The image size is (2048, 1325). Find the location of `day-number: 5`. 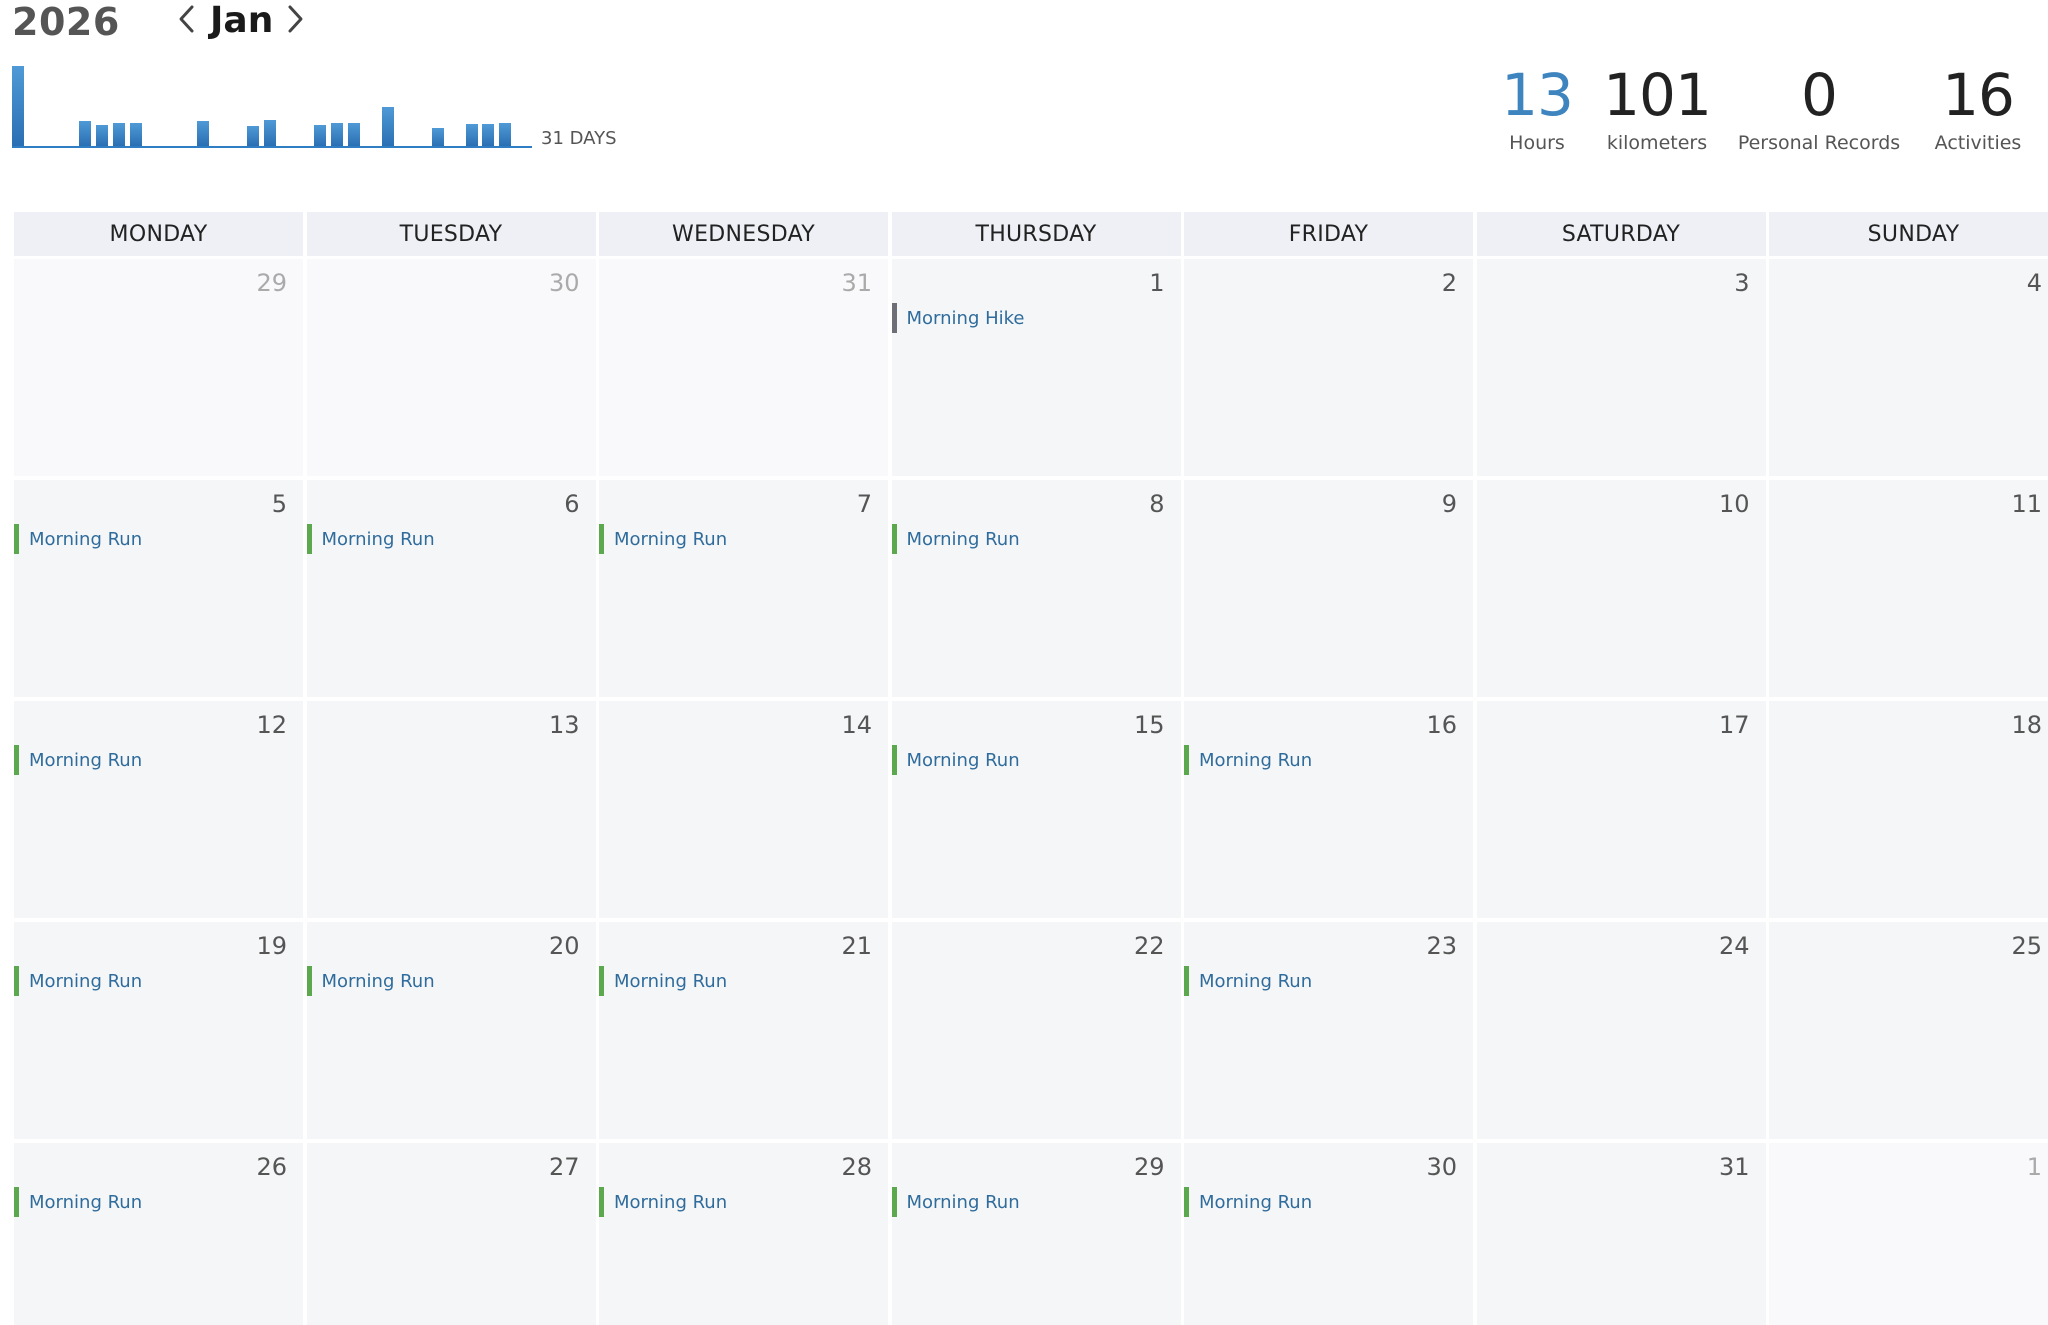

day-number: 5 is located at coordinates (279, 504).